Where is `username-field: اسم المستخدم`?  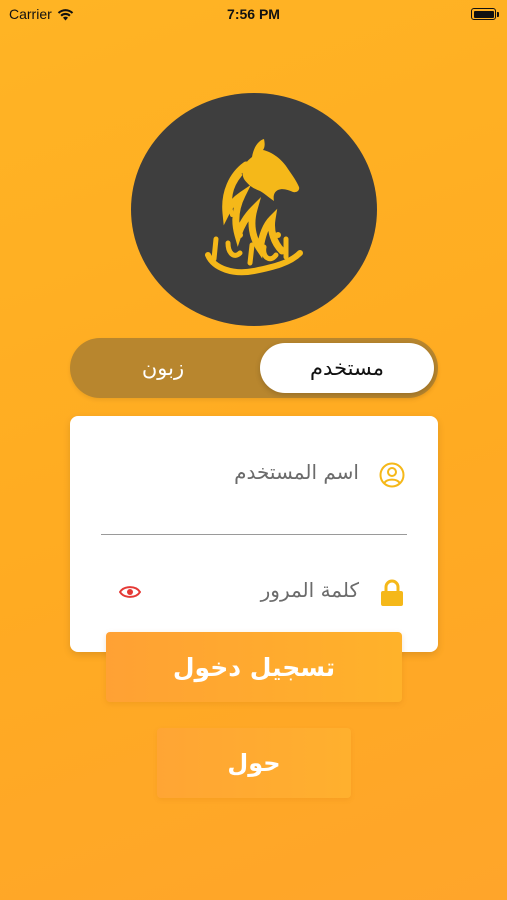
username-field: اسم المستخدم is located at coordinates (254, 475).